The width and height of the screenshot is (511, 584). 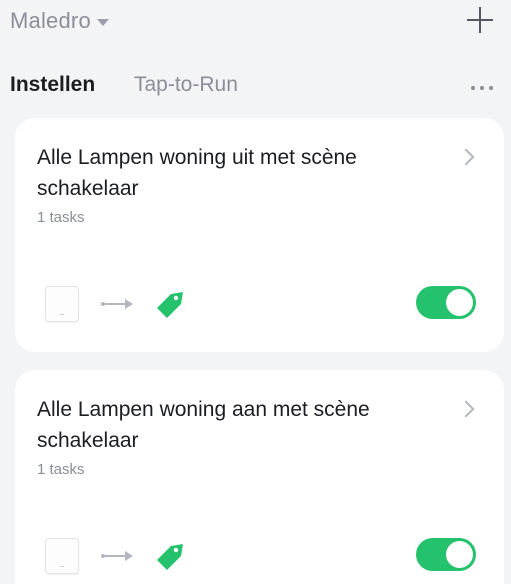 What do you see at coordinates (480, 20) in the screenshot?
I see `plus-icon` at bounding box center [480, 20].